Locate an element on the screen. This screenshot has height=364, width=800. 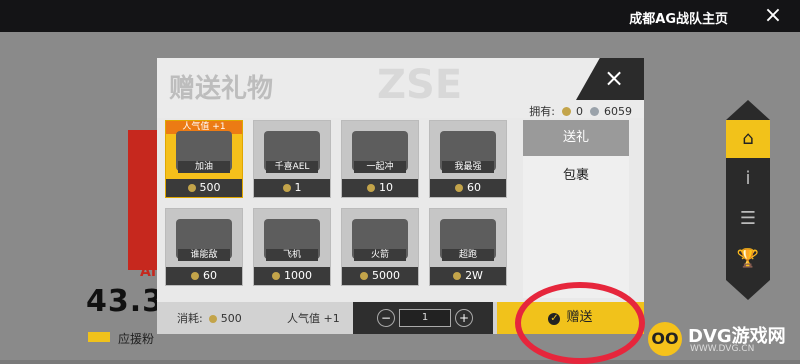
cheer-label: 应援粉 is located at coordinates (136, 339).